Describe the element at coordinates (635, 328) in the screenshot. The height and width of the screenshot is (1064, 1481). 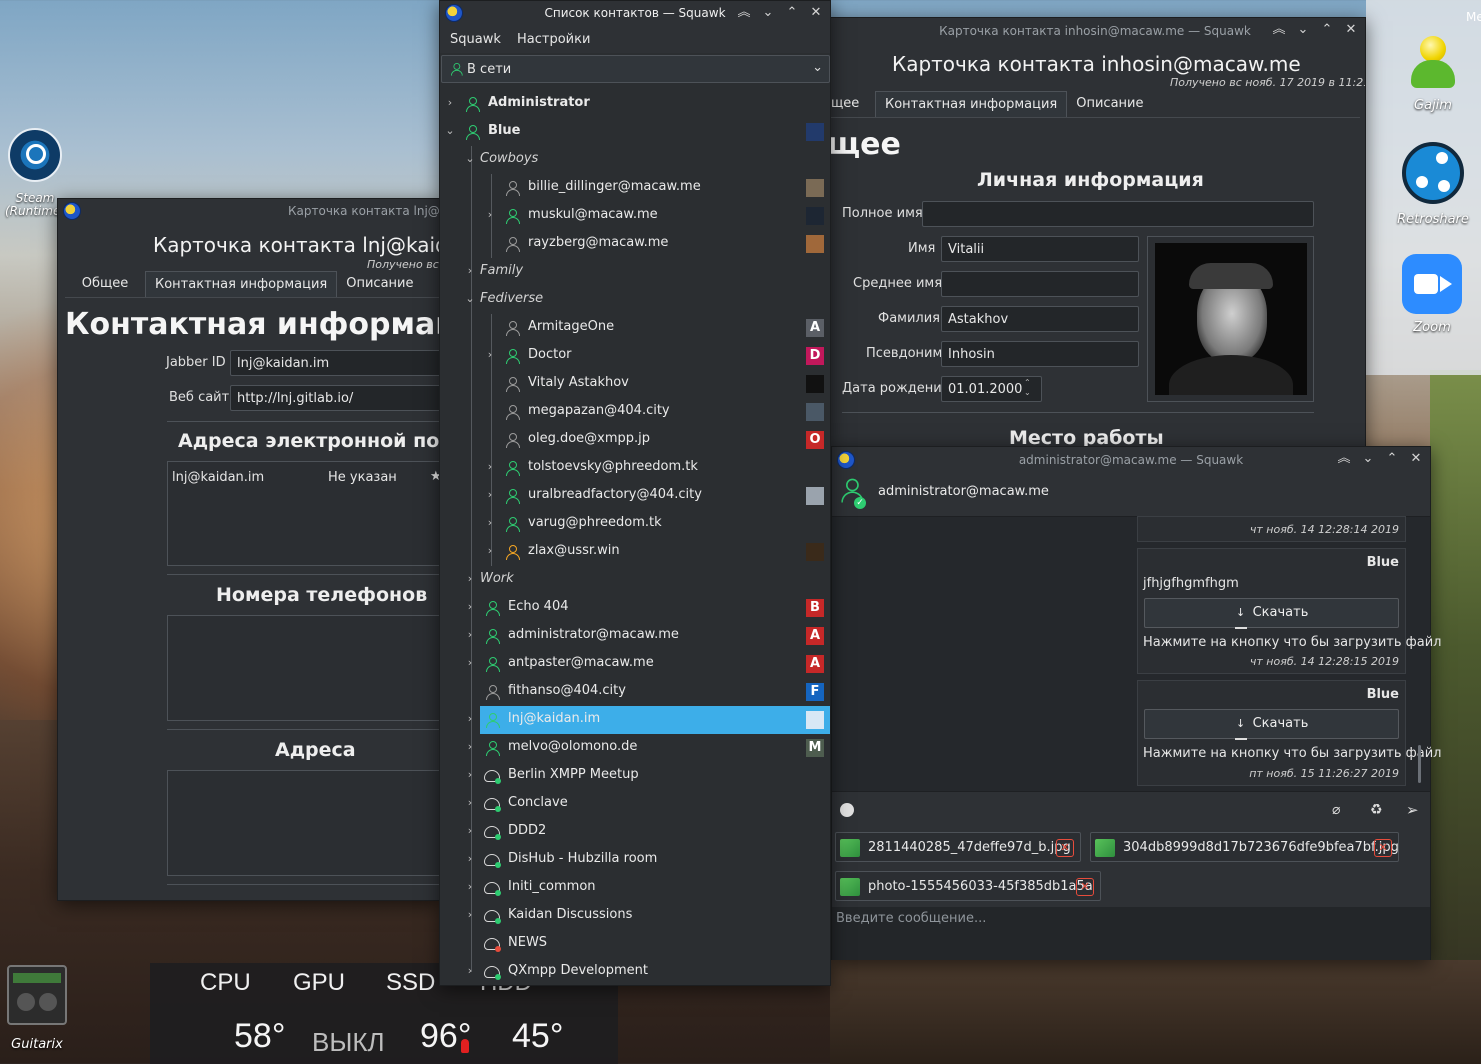
I see `contact-row: ArmitageOne A` at that location.